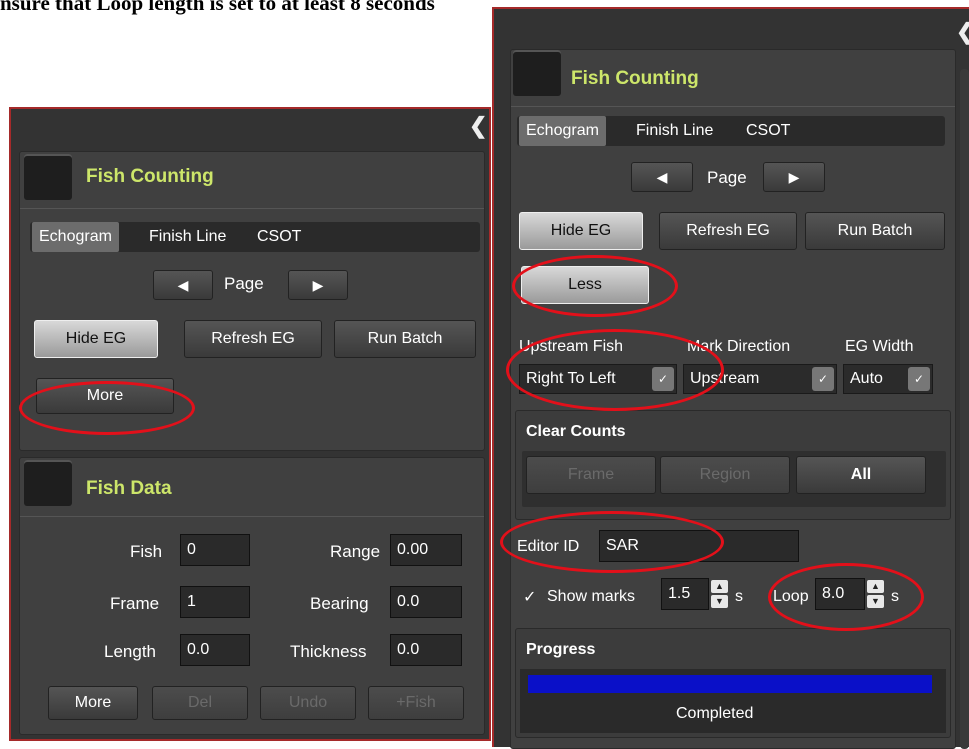 Image resolution: width=969 pixels, height=749 pixels. I want to click on fish-more-button: More, so click(93, 703).